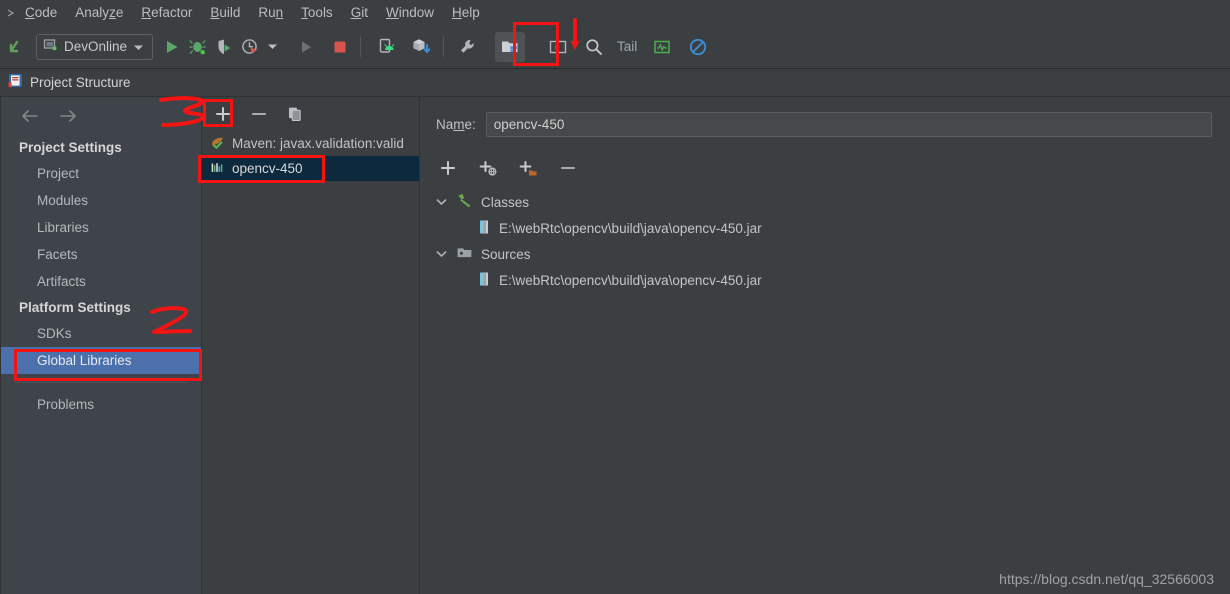 This screenshot has width=1230, height=594. I want to click on list-item: Maven: javax.validation:valid, so click(310, 143).